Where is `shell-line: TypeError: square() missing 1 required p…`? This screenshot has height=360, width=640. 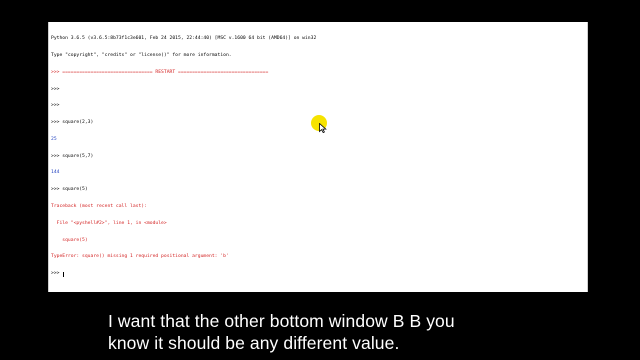 shell-line: TypeError: square() missing 1 required p… is located at coordinates (140, 257).